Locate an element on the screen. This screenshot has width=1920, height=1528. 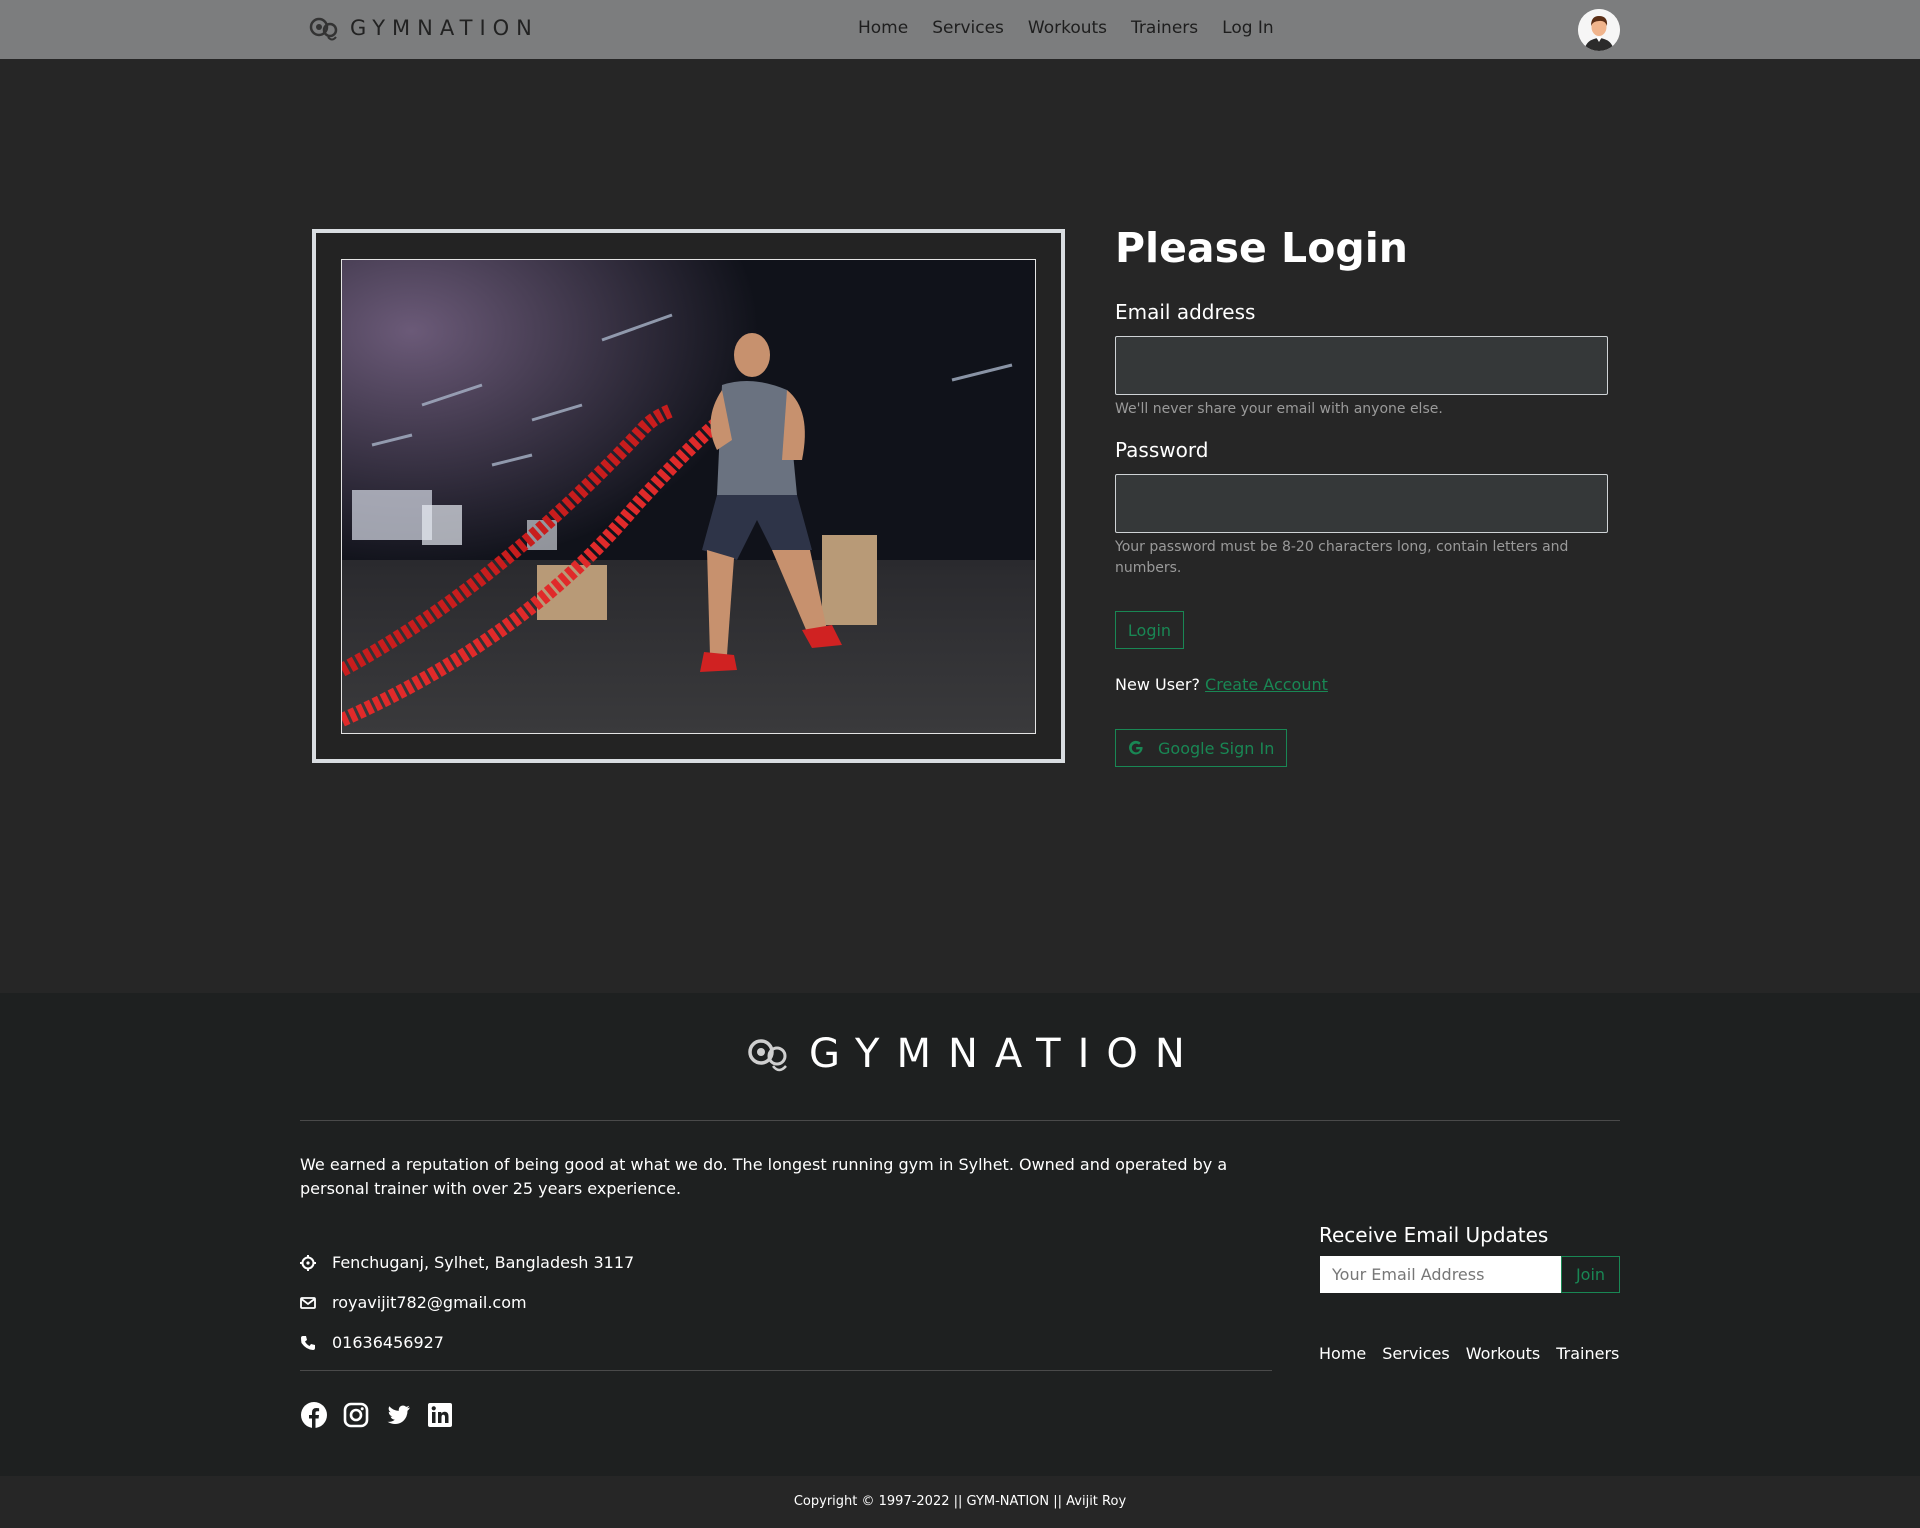
instagram-icon is located at coordinates (356, 1415).